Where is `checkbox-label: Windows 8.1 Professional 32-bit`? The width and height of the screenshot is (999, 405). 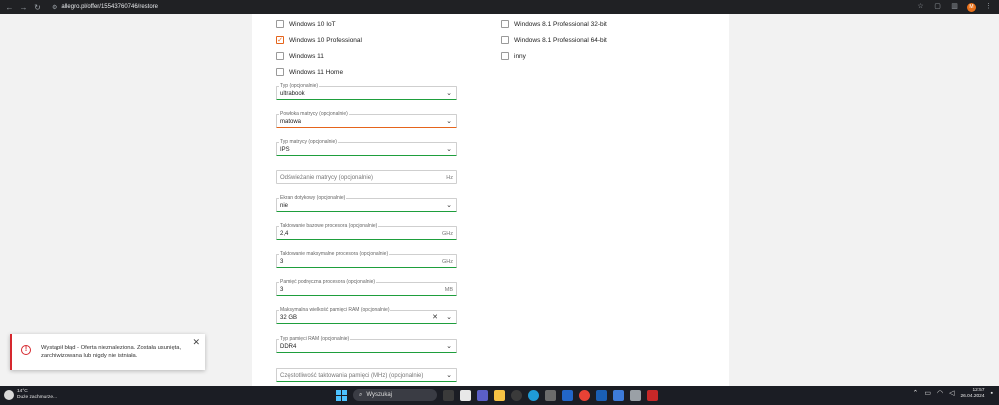 checkbox-label: Windows 8.1 Professional 32-bit is located at coordinates (560, 24).